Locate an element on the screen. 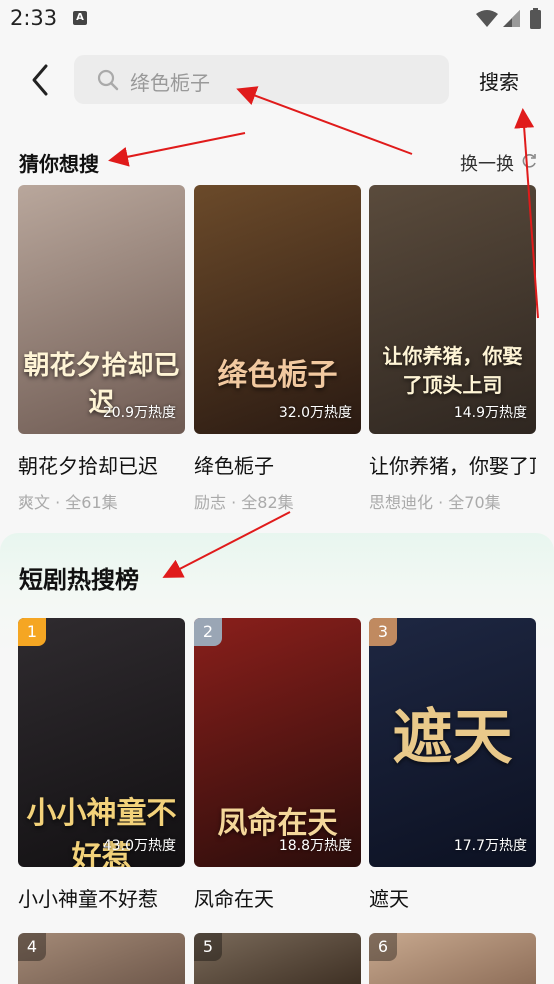 The width and height of the screenshot is (554, 984). heat-count: 32.0万热度 is located at coordinates (315, 413).